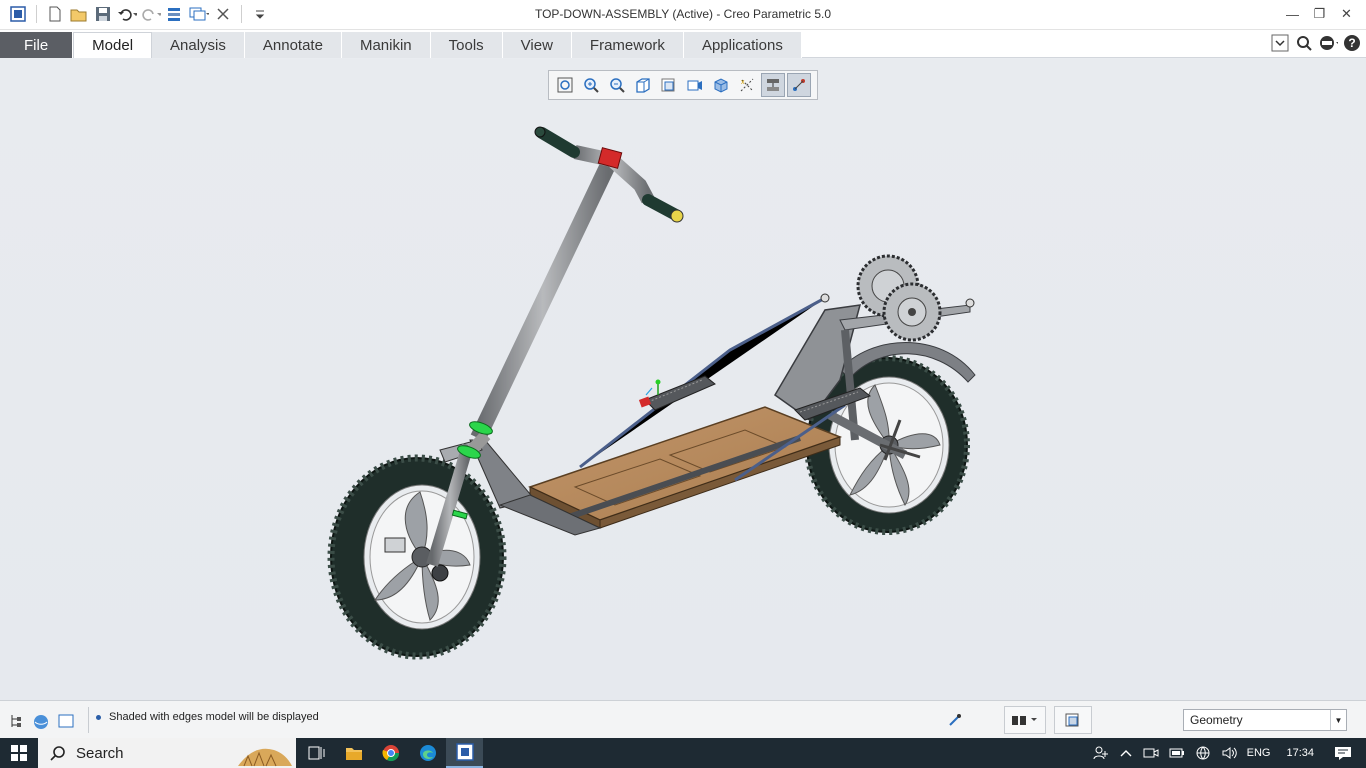  I want to click on system-tray: ENG 17:34, so click(1229, 753).